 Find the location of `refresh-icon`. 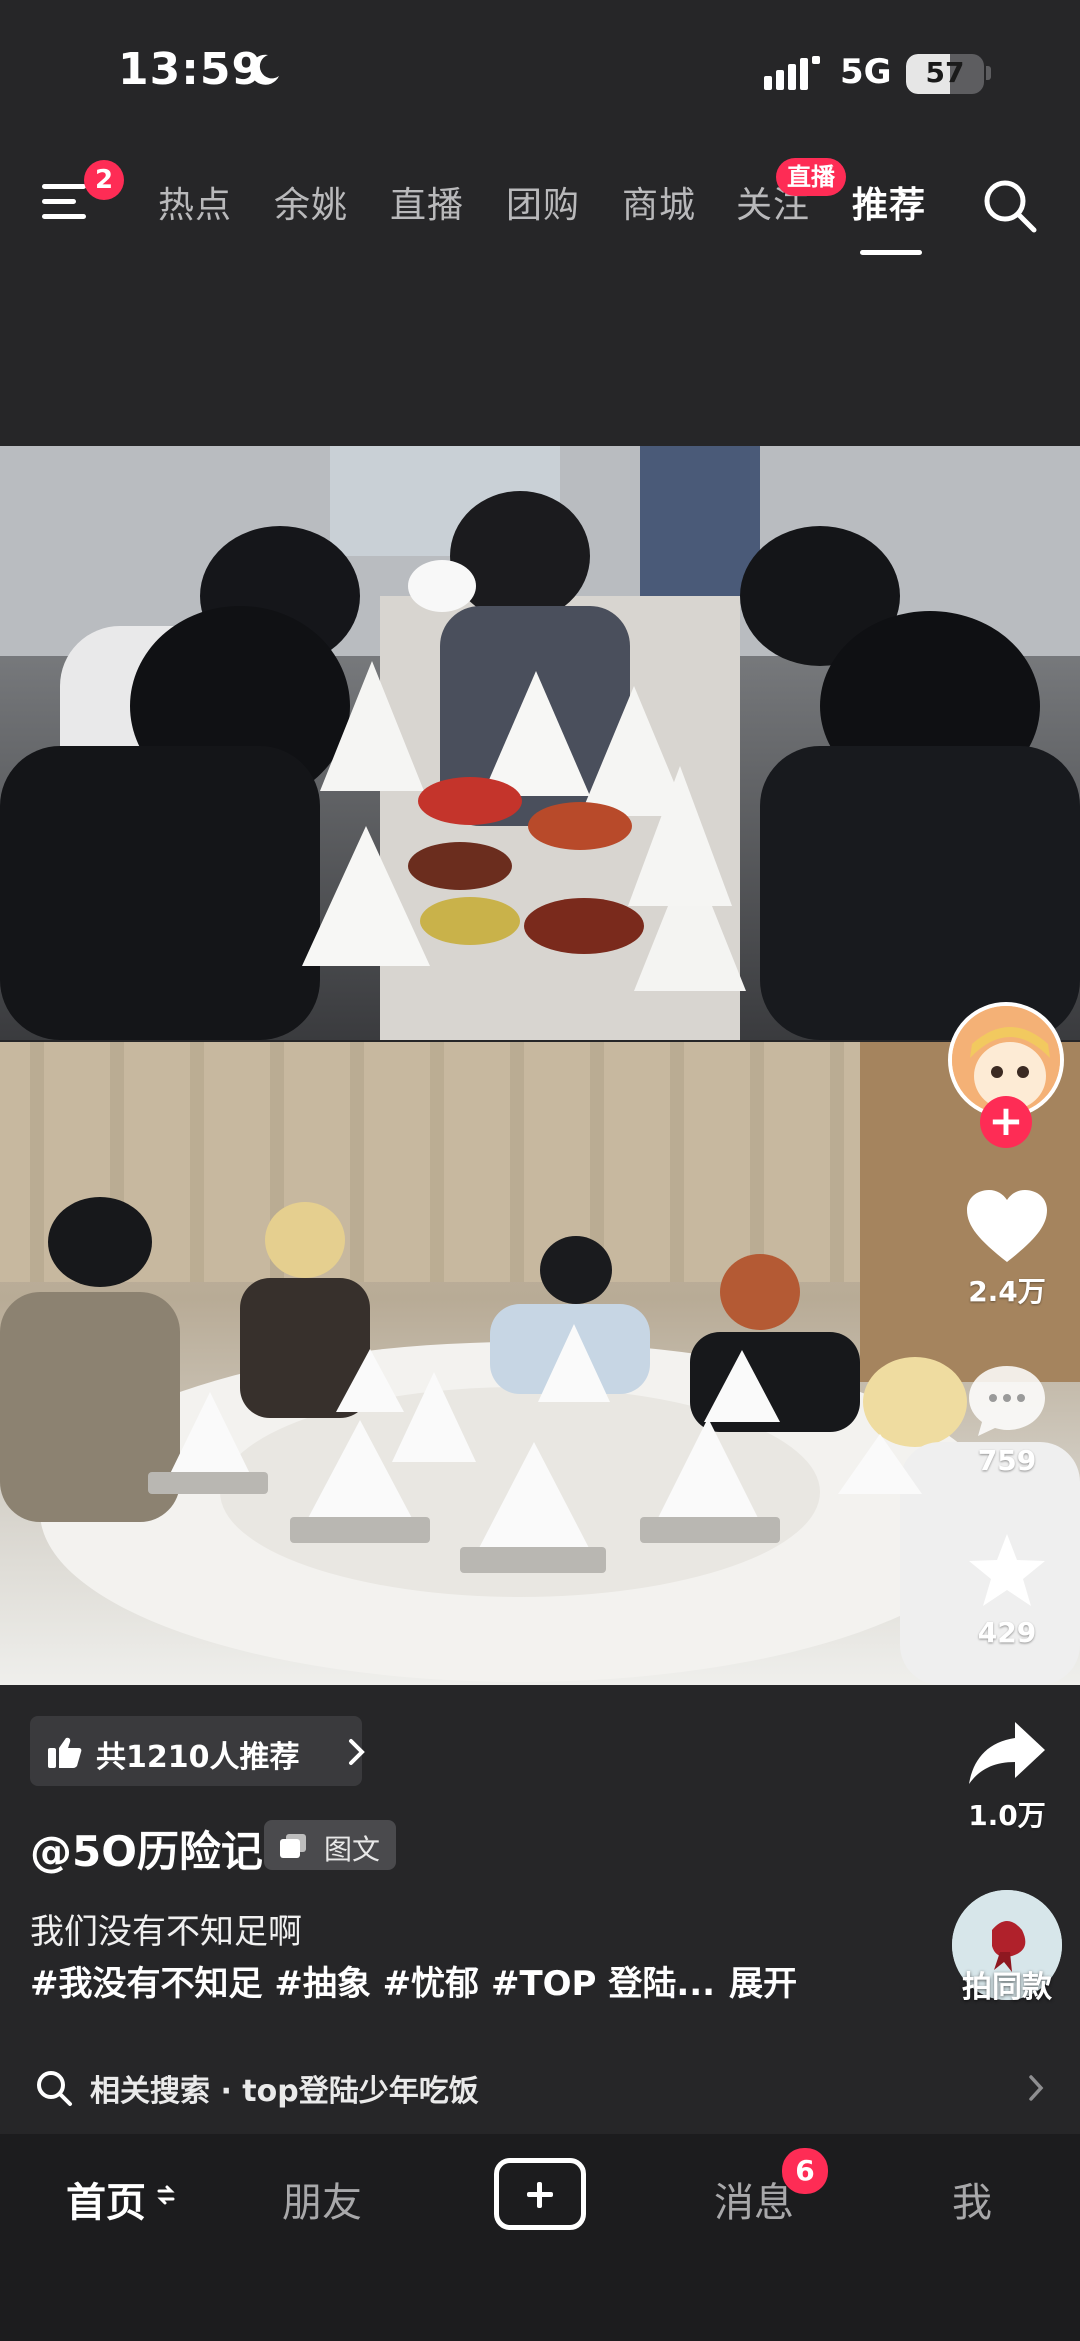

refresh-icon is located at coordinates (166, 2195).